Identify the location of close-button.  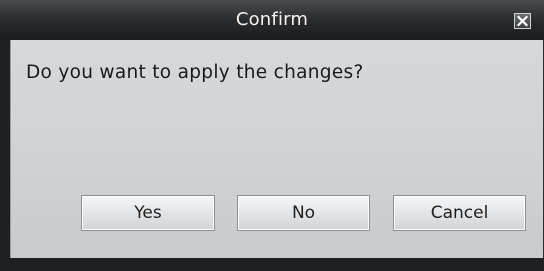
(522, 21).